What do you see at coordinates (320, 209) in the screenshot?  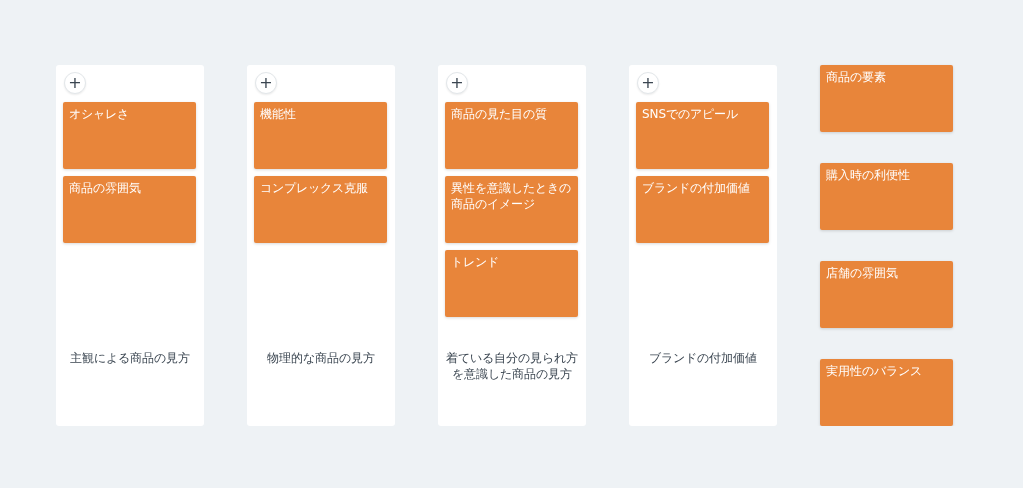 I see `sticky-note: コンプレックス克服` at bounding box center [320, 209].